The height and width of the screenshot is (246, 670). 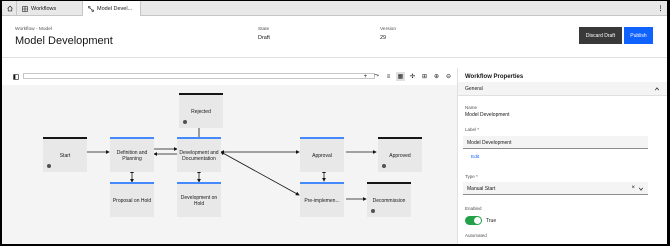 I want to click on node-development-on-hold: Development on Hold, so click(x=199, y=199).